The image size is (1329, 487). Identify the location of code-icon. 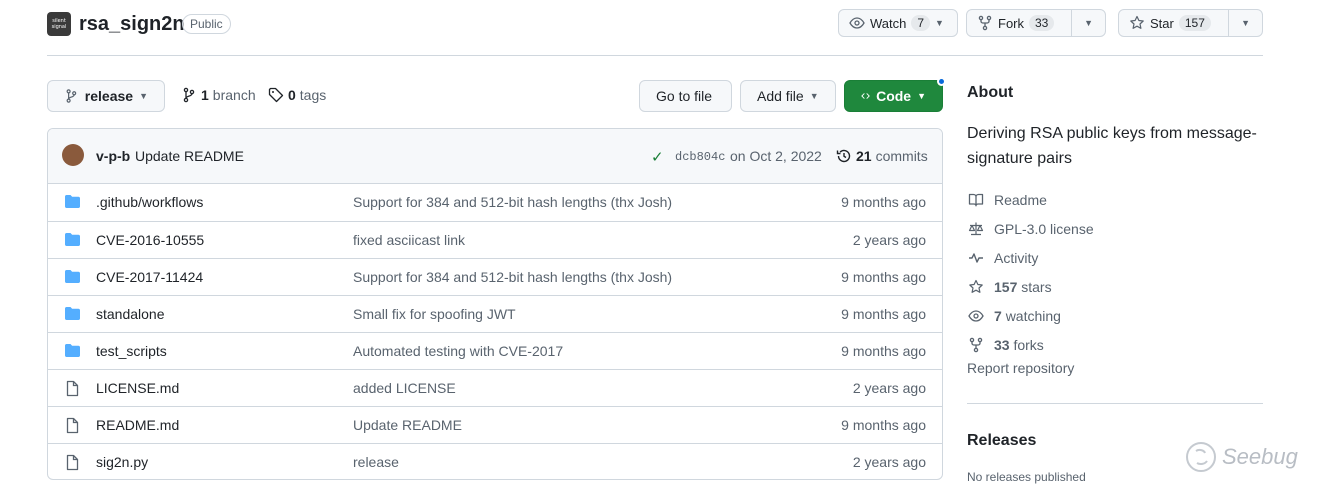
(865, 96).